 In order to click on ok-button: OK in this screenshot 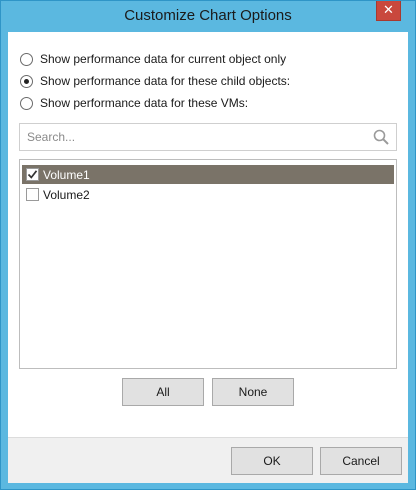, I will do `click(272, 461)`.